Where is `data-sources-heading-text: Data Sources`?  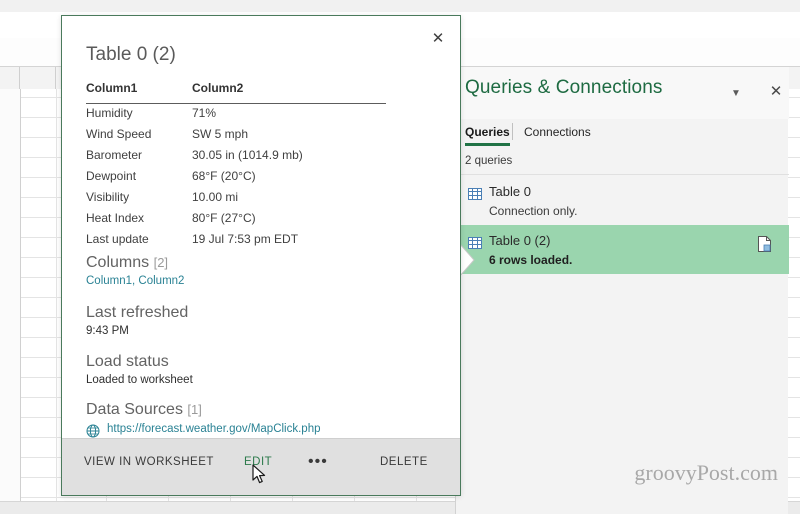 data-sources-heading-text: Data Sources is located at coordinates (134, 409).